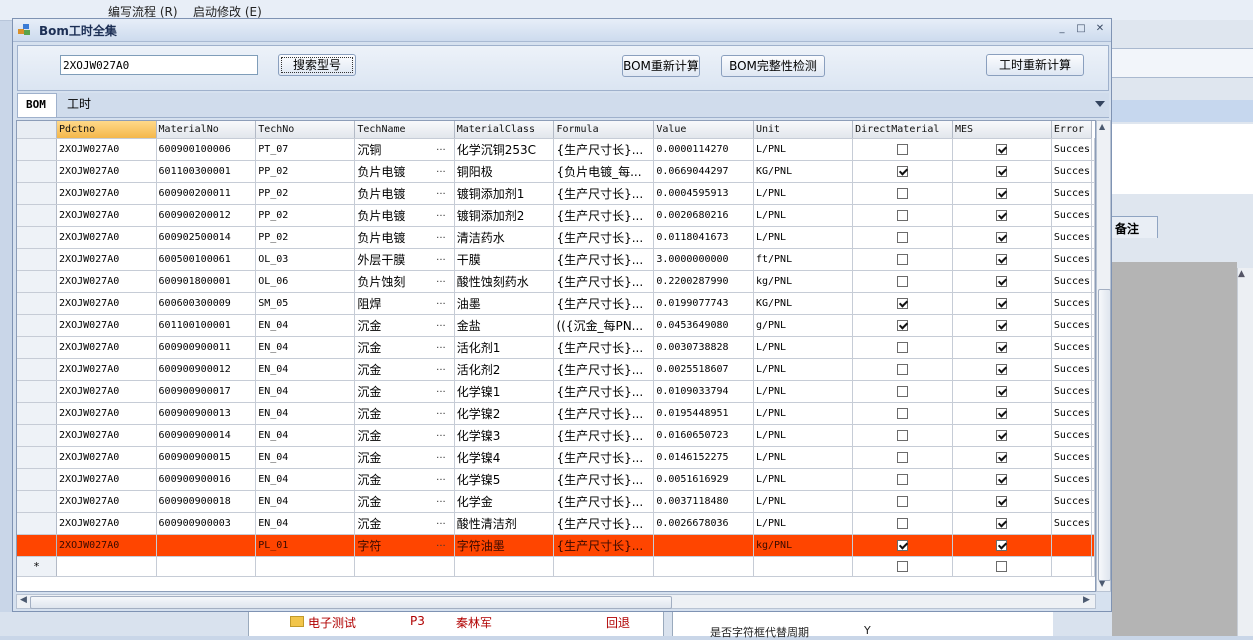 Image resolution: width=1253 pixels, height=640 pixels. What do you see at coordinates (504, 479) in the screenshot?
I see `cell-materialclass: 化学镍5` at bounding box center [504, 479].